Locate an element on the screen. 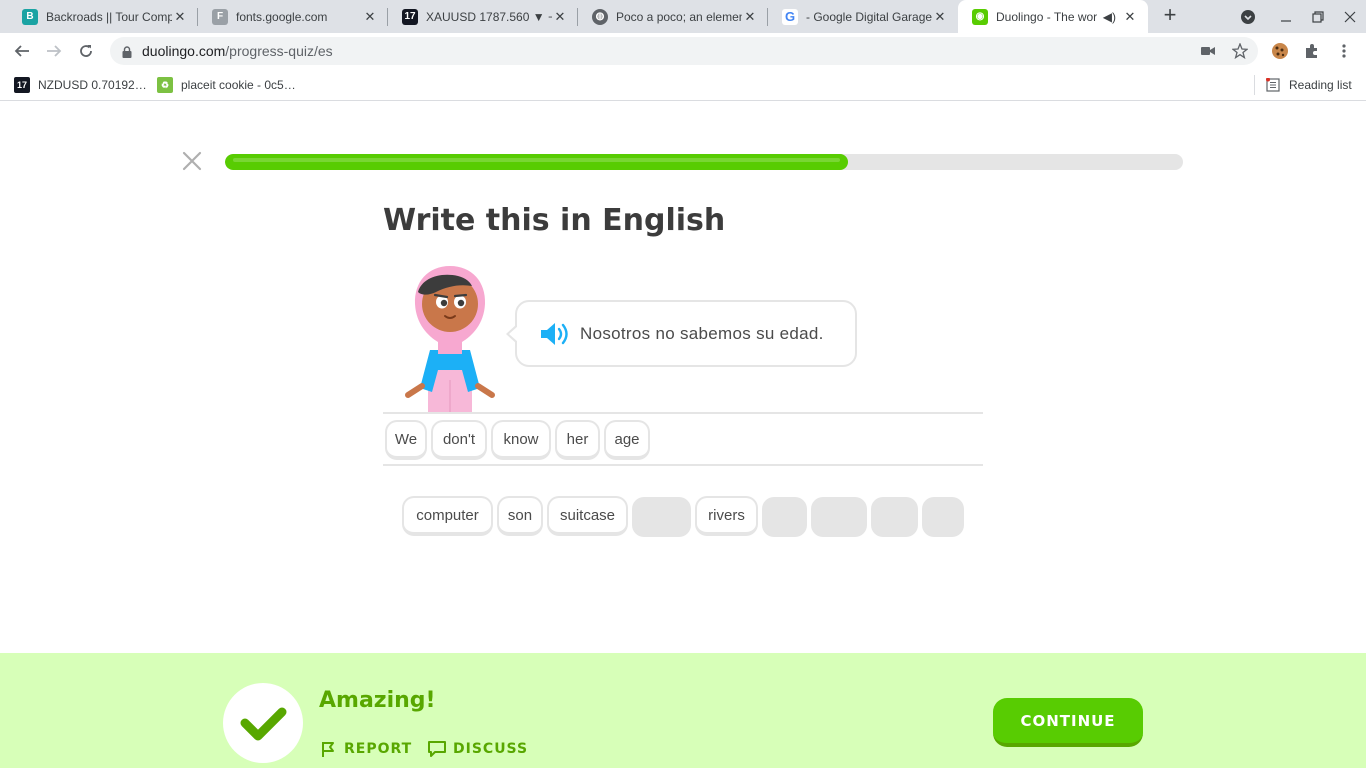 This screenshot has height=768, width=1366. discuss-button: DISCUSS is located at coordinates (477, 749).